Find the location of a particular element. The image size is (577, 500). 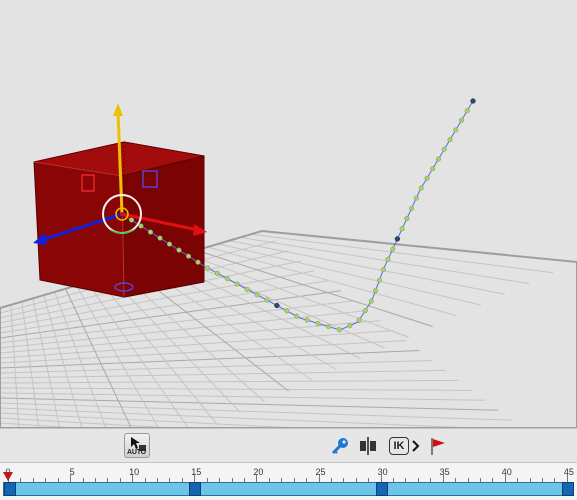

timeline-label: 30 is located at coordinates (382, 472).